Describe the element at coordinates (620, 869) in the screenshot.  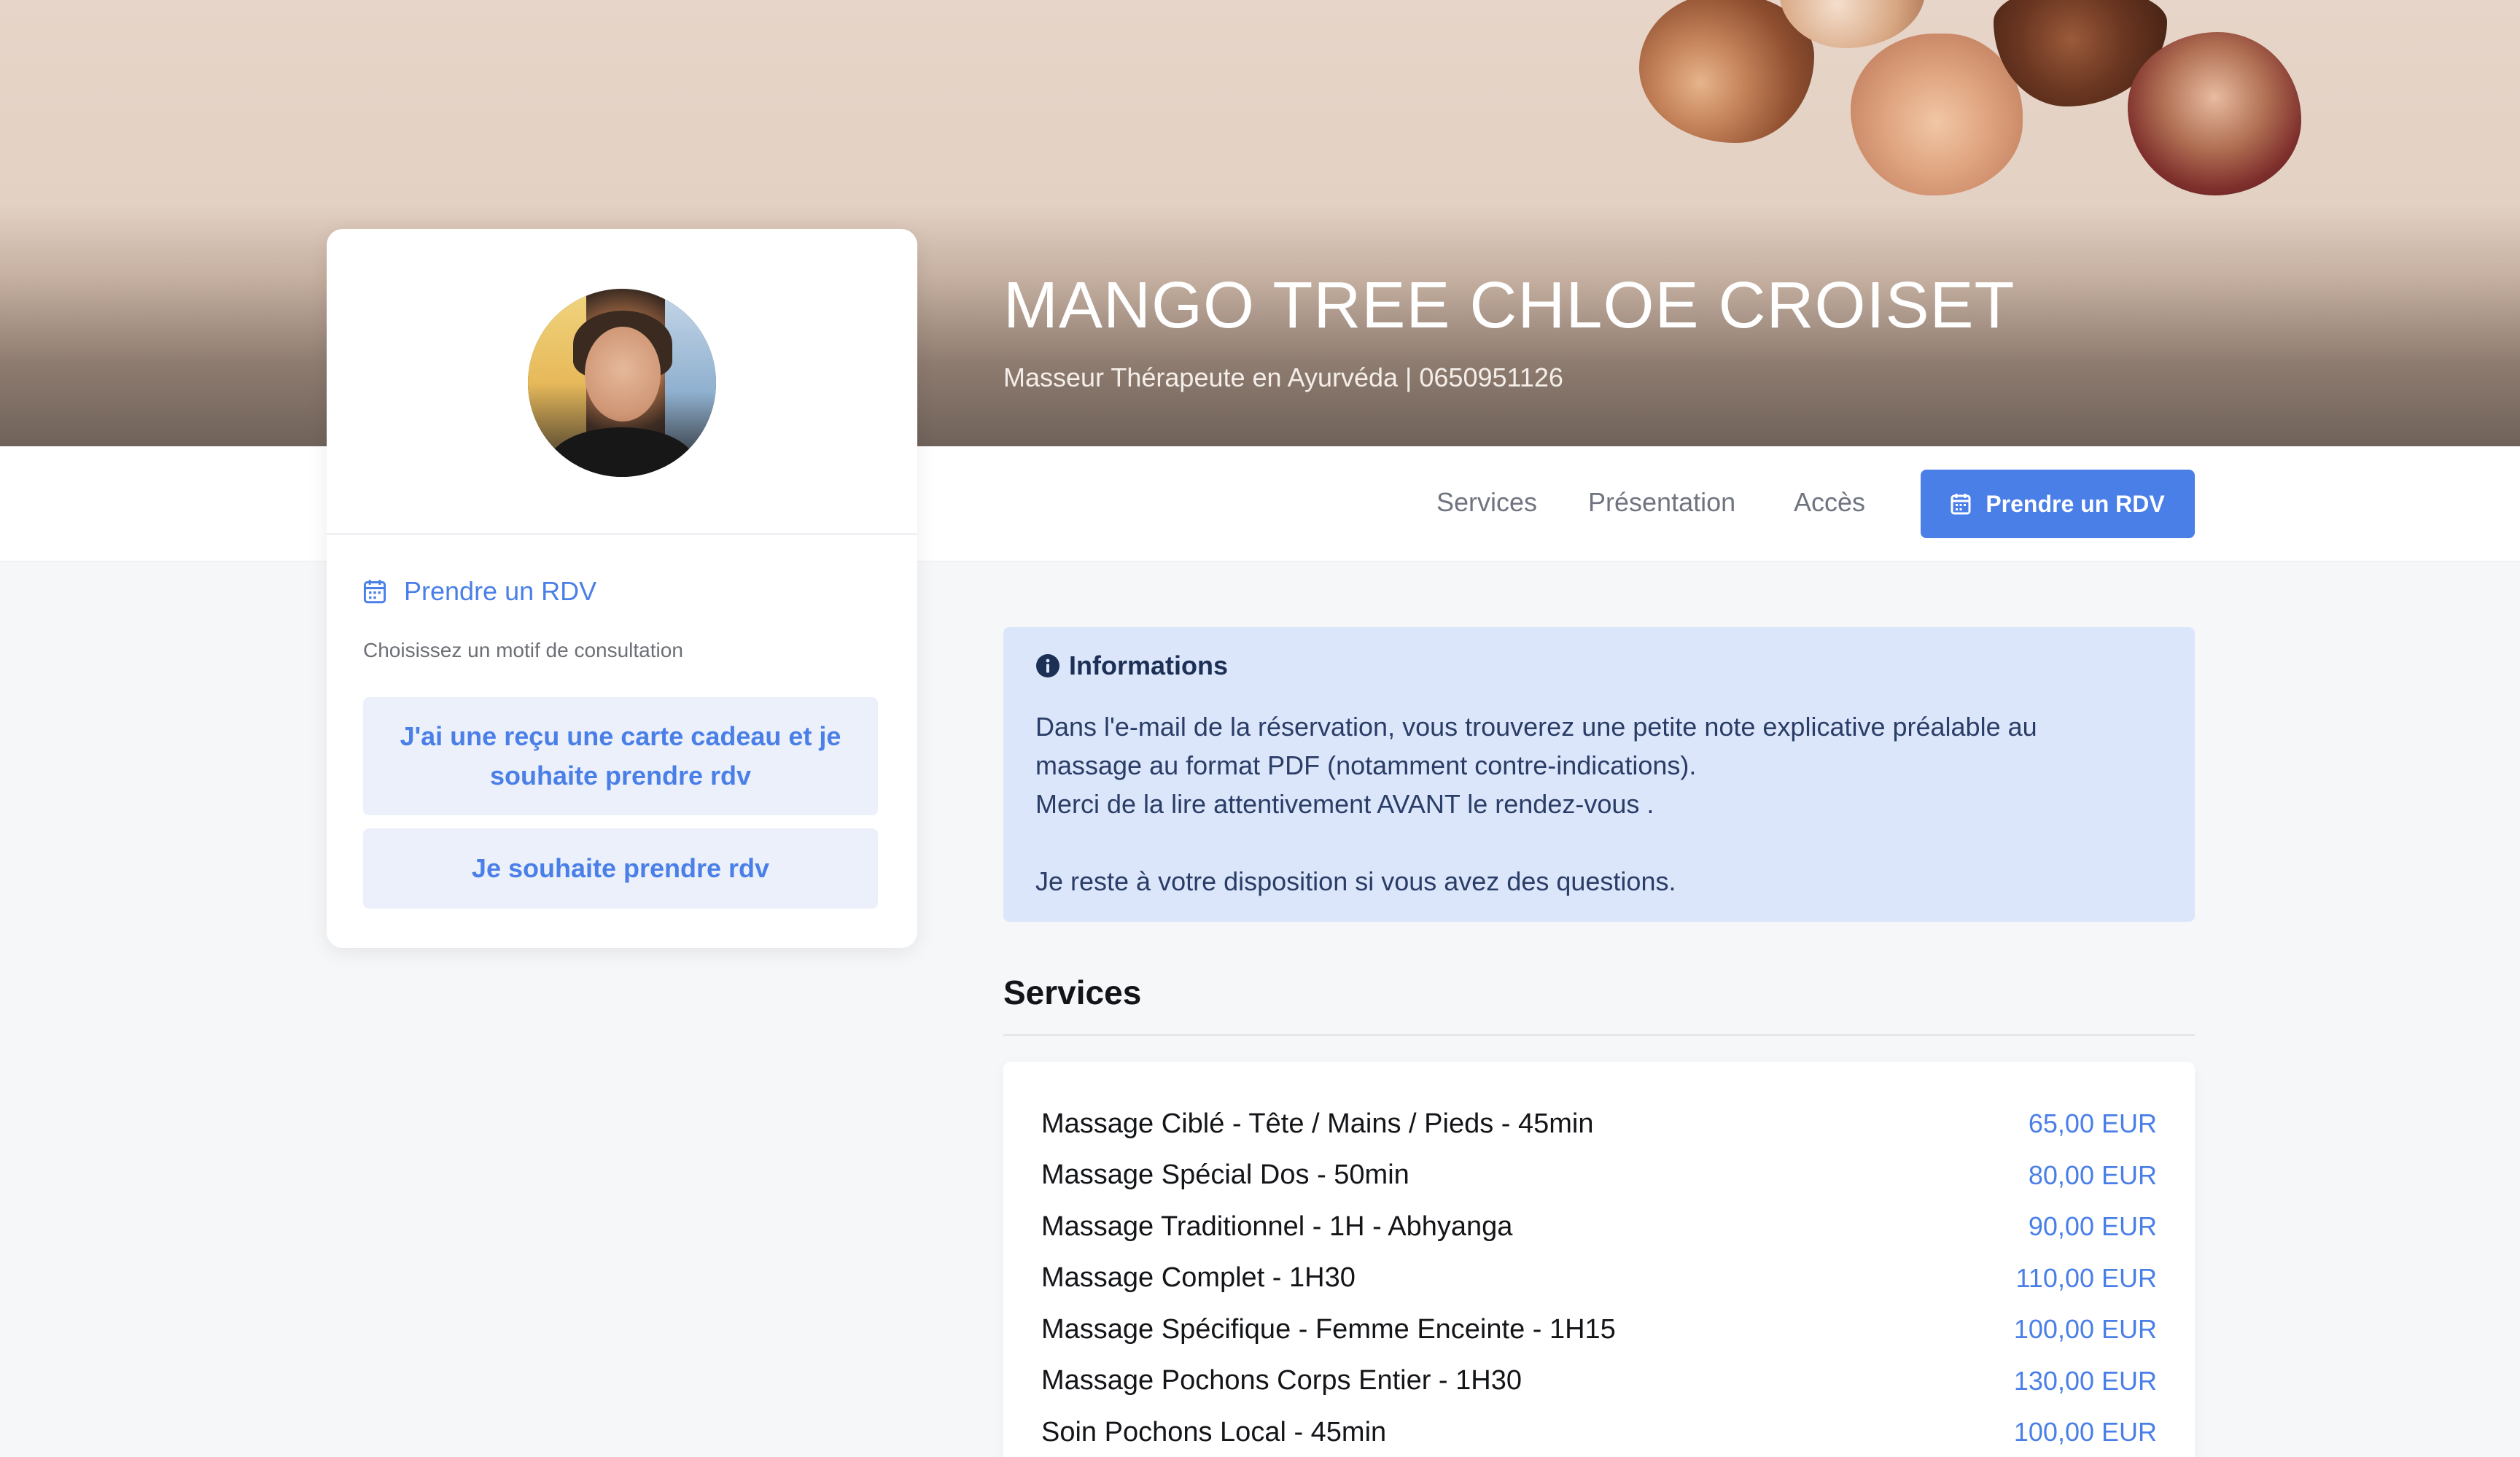
I see `motif-button-rdv: Je souhaite prendre rdv` at that location.